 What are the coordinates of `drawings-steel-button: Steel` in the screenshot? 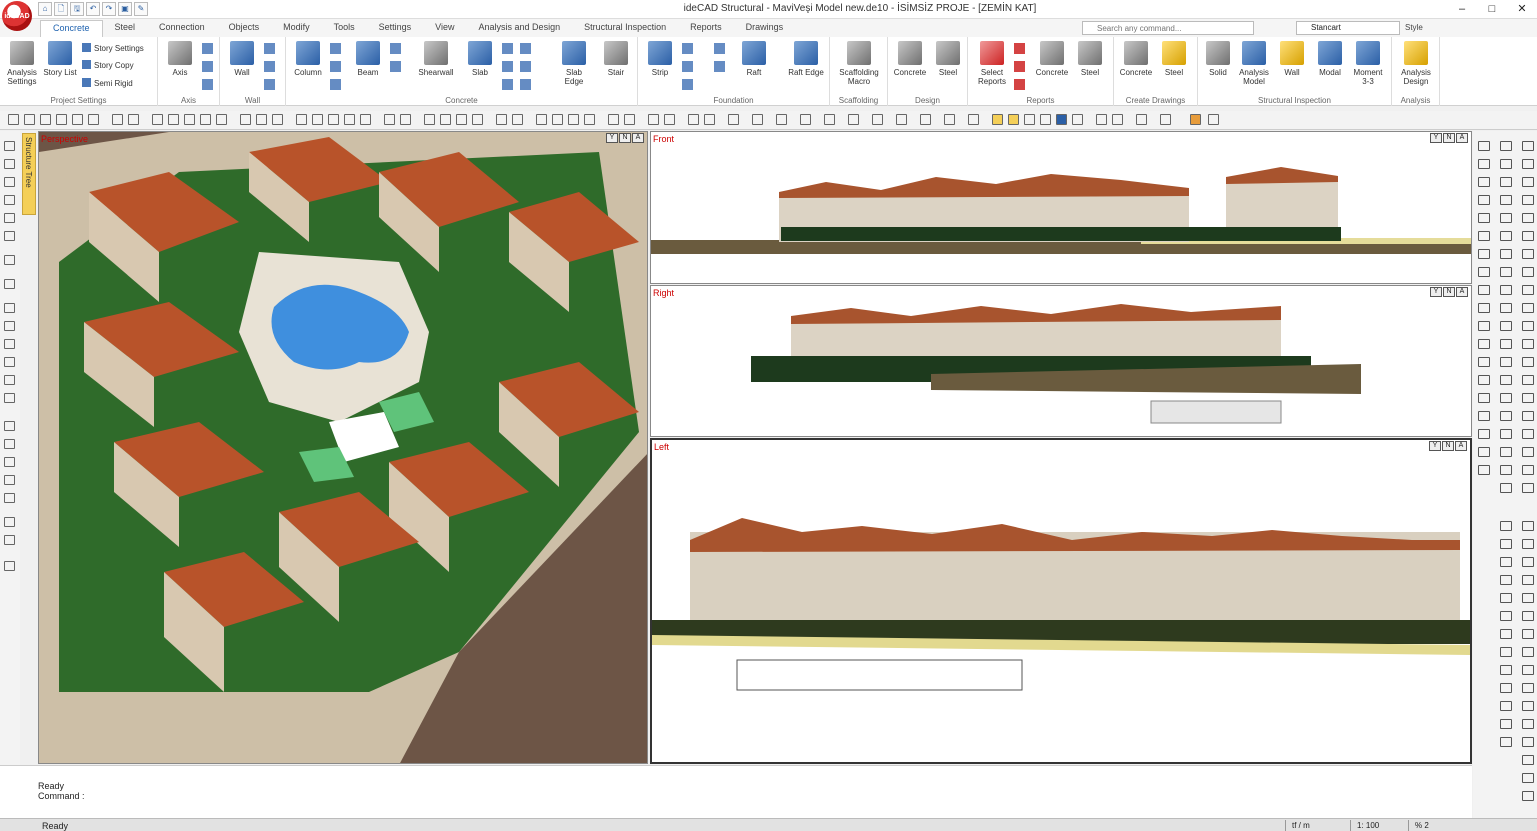 It's located at (1174, 59).